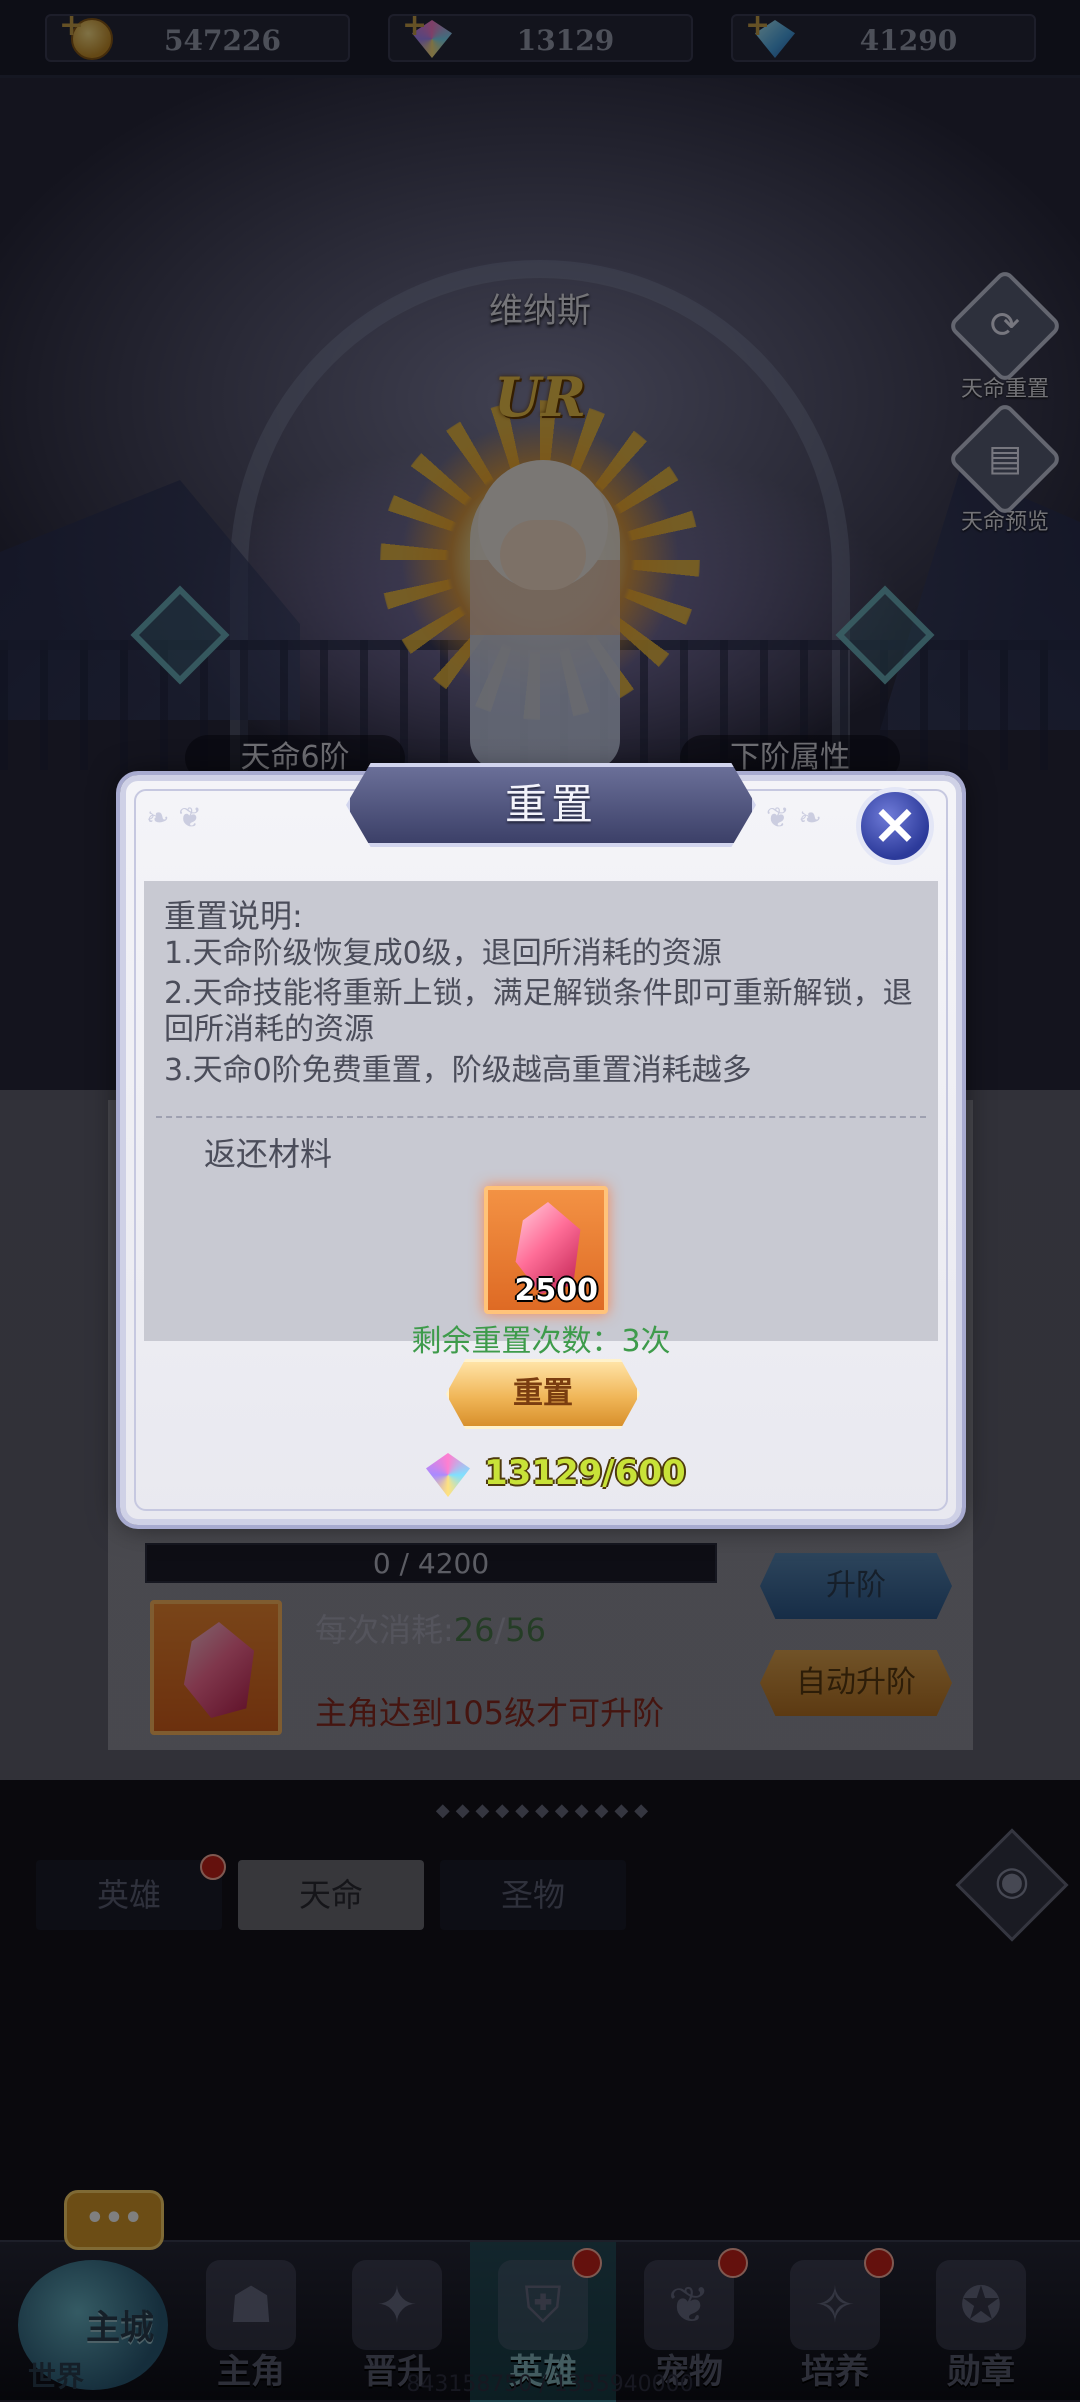 The image size is (1080, 2402). Describe the element at coordinates (556, 1290) in the screenshot. I see `item-quantity: 2500` at that location.